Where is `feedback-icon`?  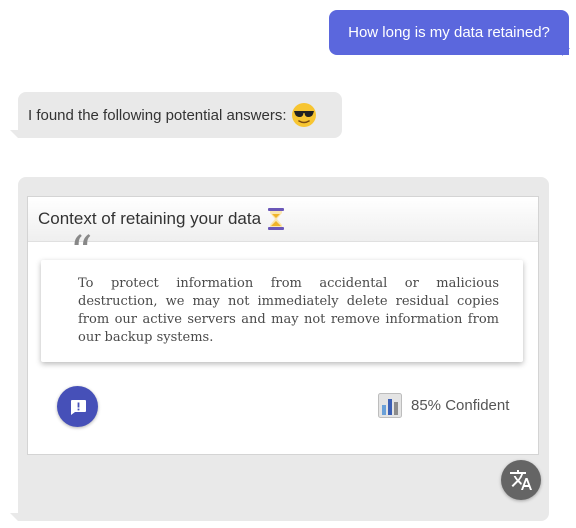 feedback-icon is located at coordinates (78, 407).